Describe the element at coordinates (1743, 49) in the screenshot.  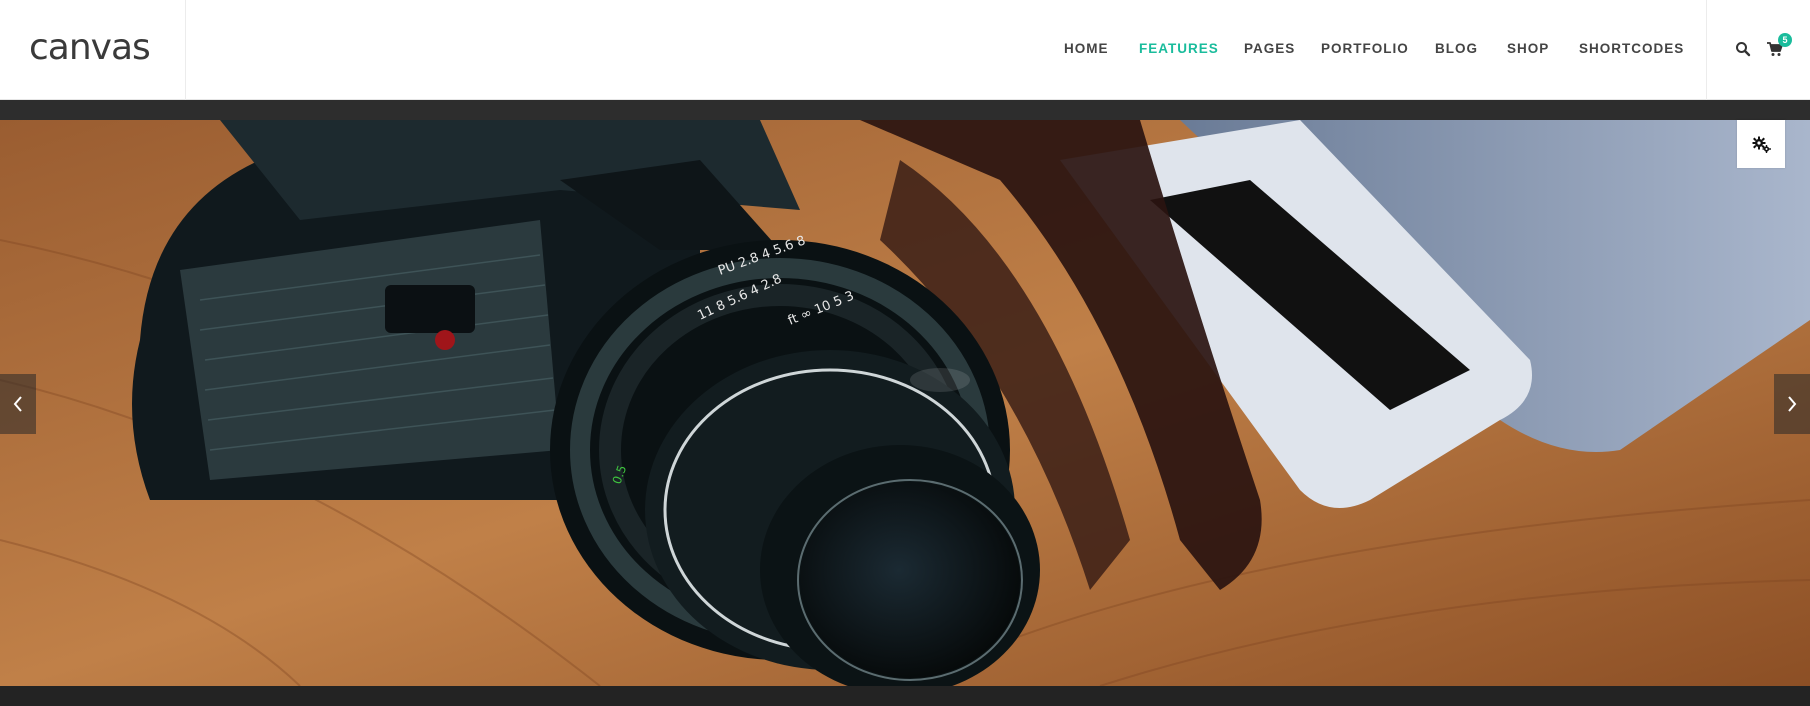
I see `search-icon` at that location.